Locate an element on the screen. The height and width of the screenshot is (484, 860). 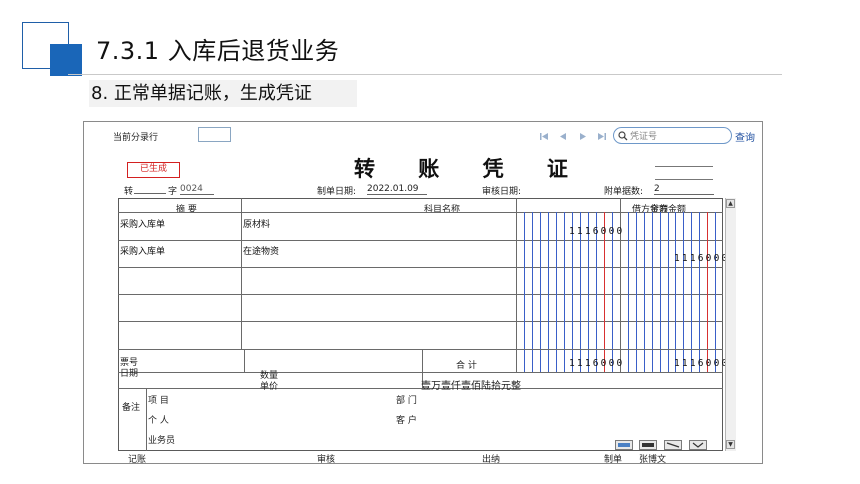
col-header-account: 科目名称 is located at coordinates (442, 210).